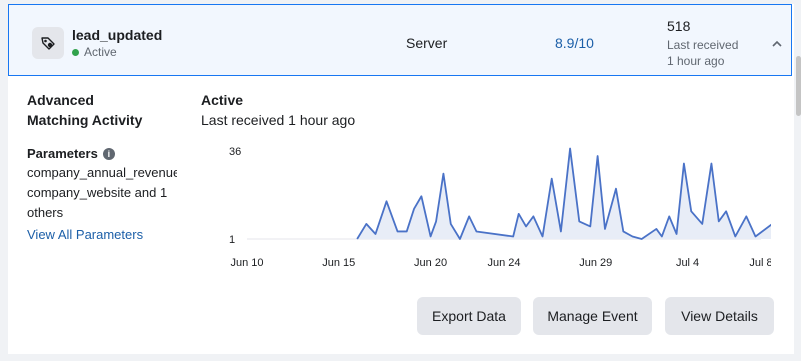 The width and height of the screenshot is (801, 361). Describe the element at coordinates (246, 263) in the screenshot. I see `x-tick-label: Jun 10` at that location.